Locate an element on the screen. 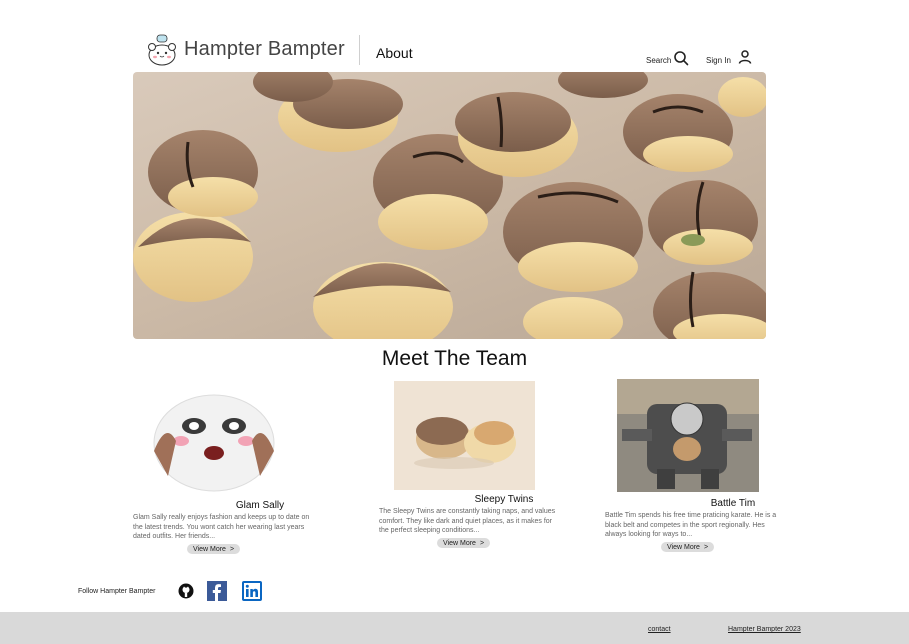 This screenshot has width=909, height=644. linkedin-icon is located at coordinates (252, 591).